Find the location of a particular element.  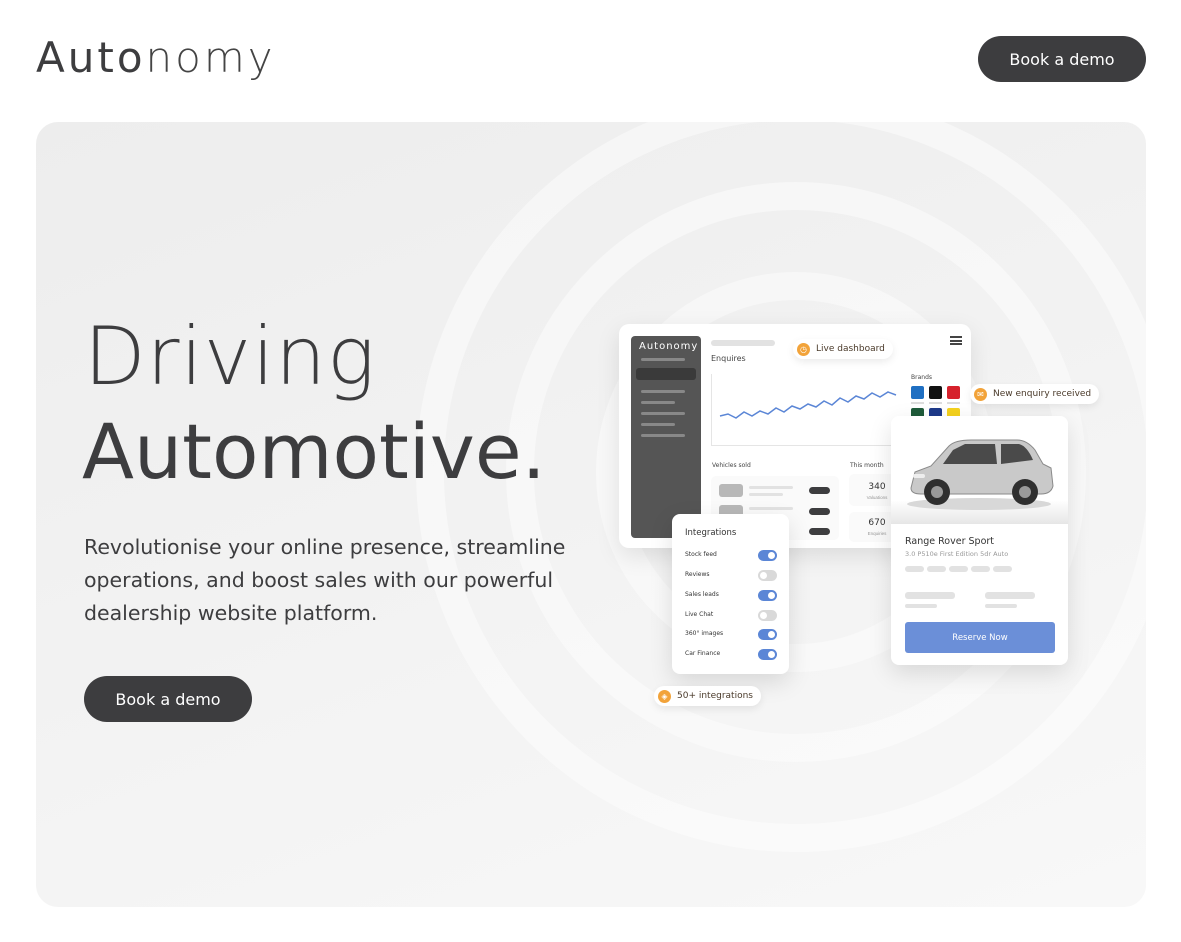

message-icon: ✉ is located at coordinates (980, 394).